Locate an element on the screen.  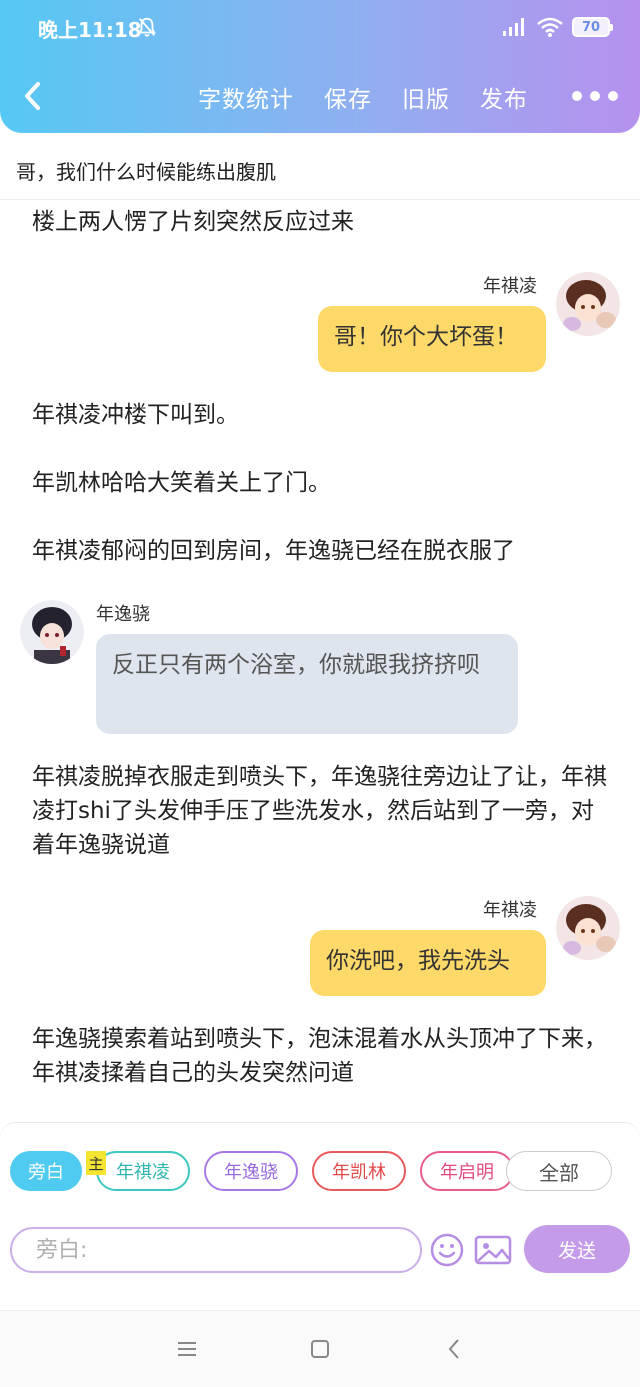
dialog-bubble-right: 你洗吧，我先洗头 is located at coordinates (428, 963).